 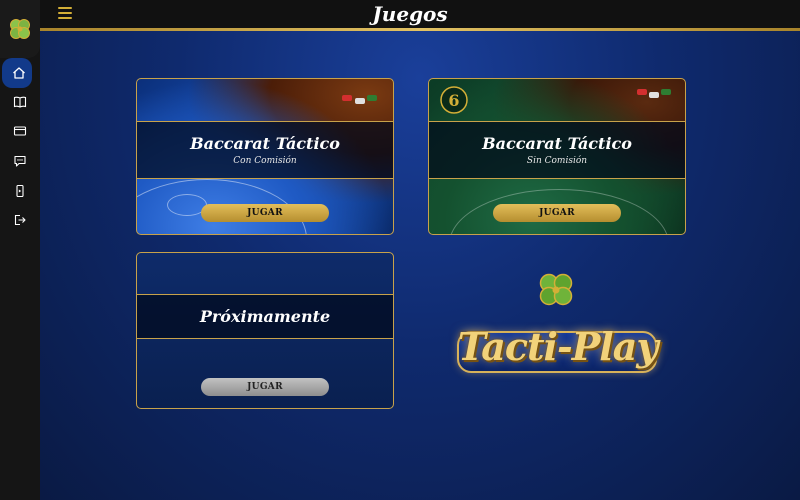 I want to click on game-card-coming-soon: Próximamente JUGAR, so click(x=265, y=330).